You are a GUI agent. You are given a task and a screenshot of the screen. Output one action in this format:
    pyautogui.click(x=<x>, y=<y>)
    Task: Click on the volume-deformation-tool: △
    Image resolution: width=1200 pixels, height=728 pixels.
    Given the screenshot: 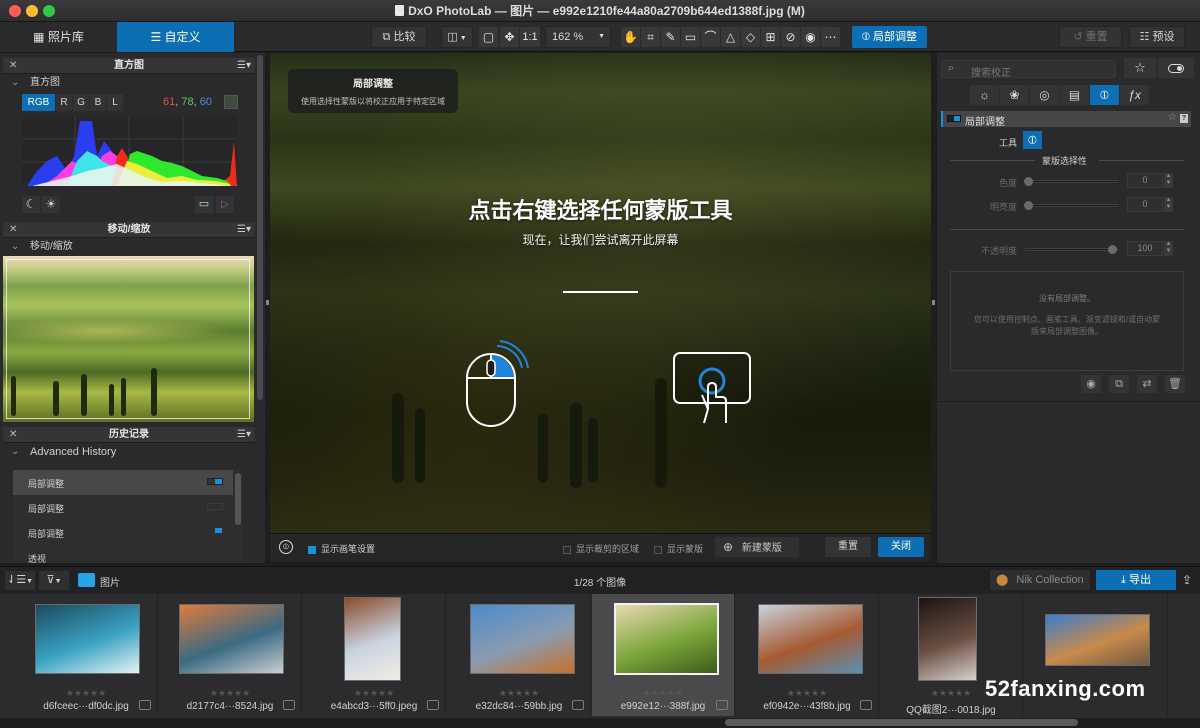 What is the action you would take?
    pyautogui.click(x=730, y=37)
    